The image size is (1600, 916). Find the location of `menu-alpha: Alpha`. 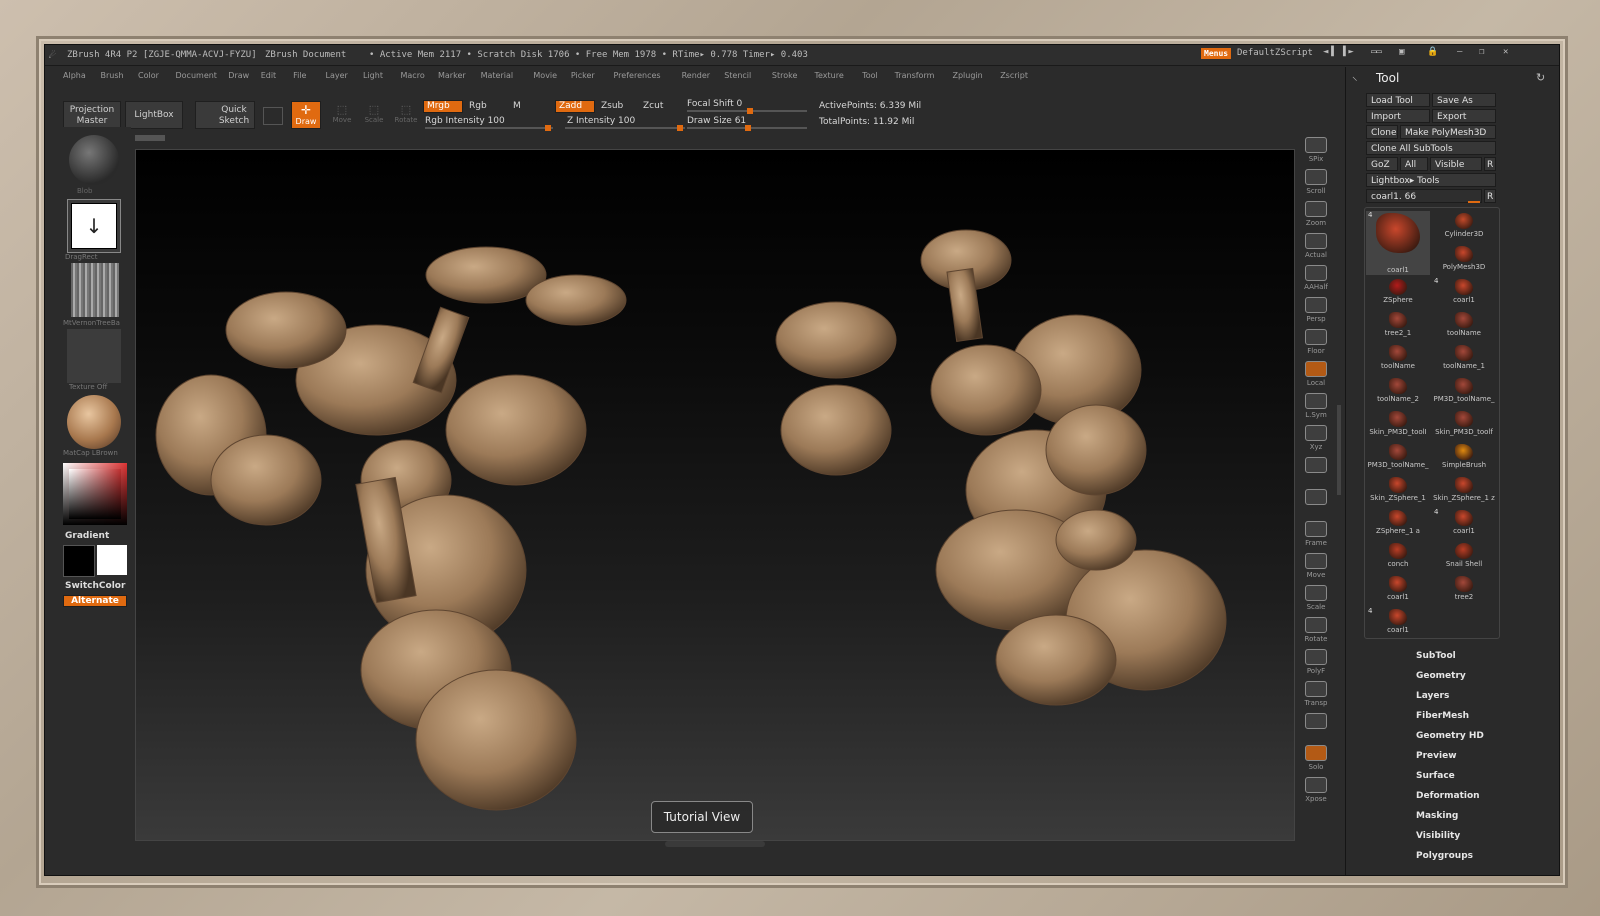

menu-alpha: Alpha is located at coordinates (74, 75).